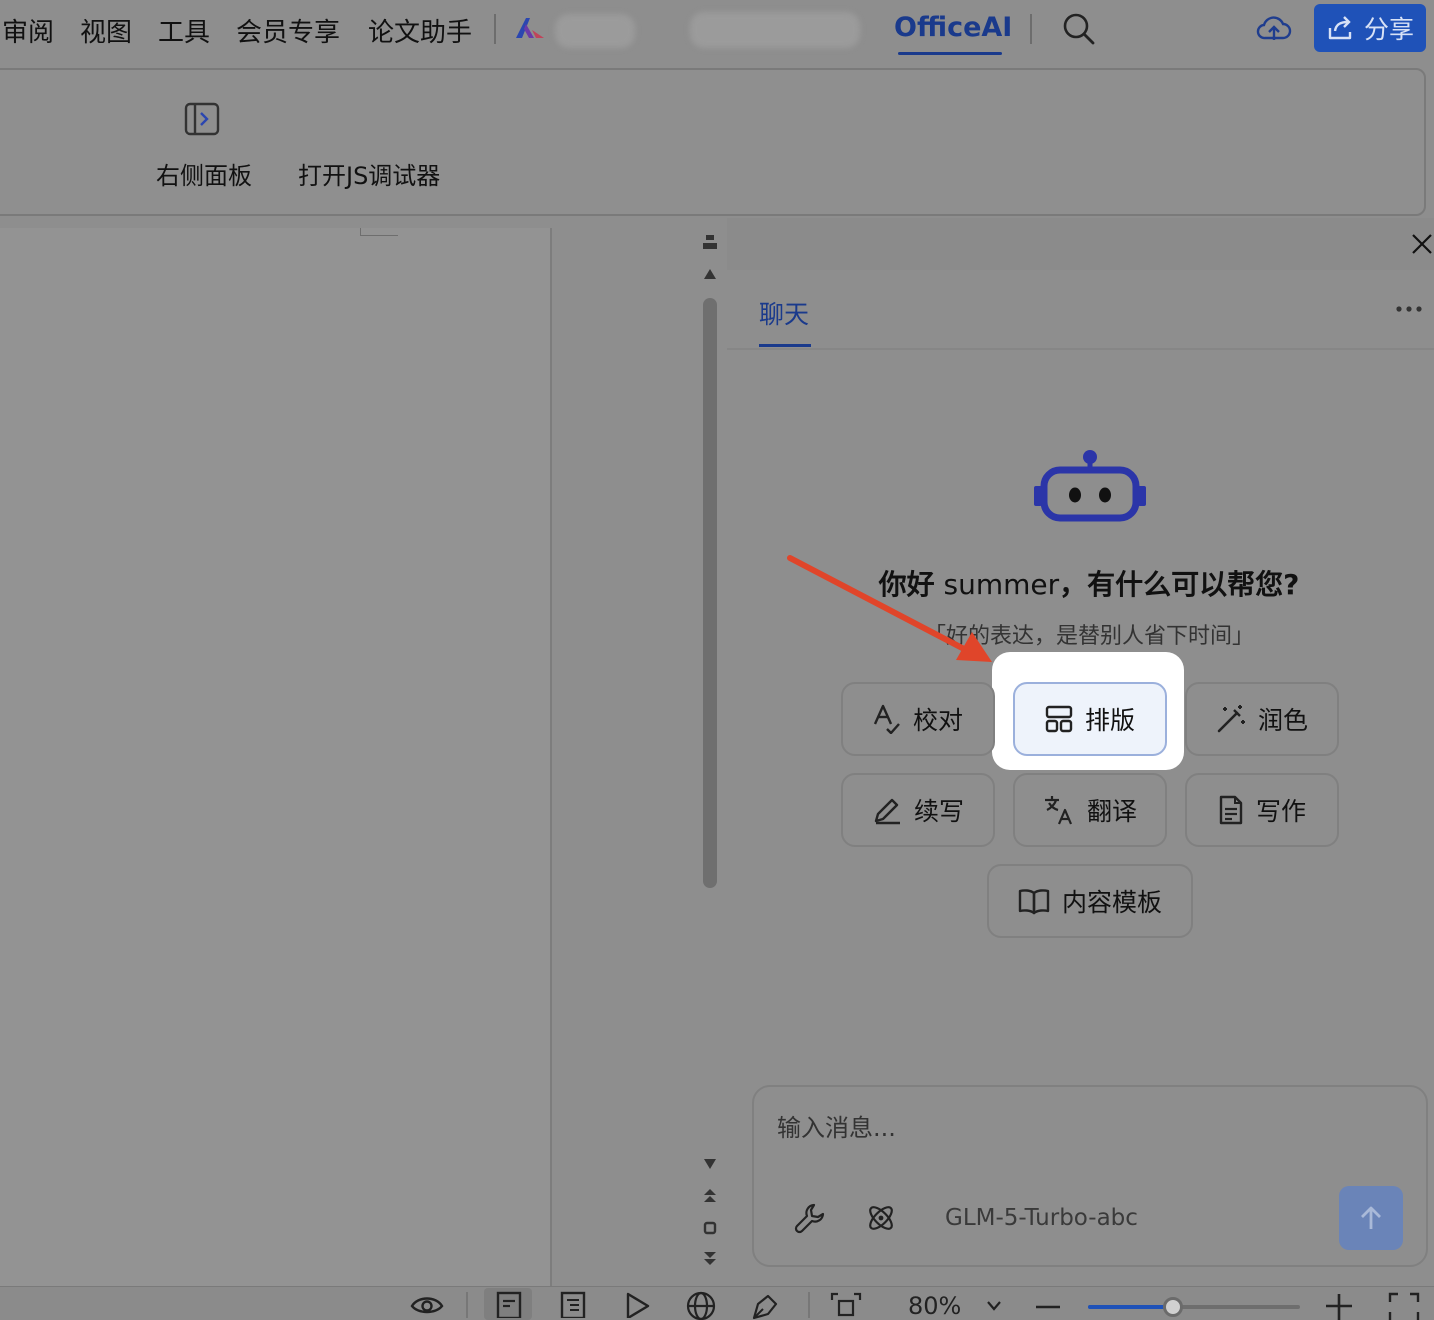 Image resolution: width=1434 pixels, height=1320 pixels. Describe the element at coordinates (701, 1305) in the screenshot. I see `web-layout-globe-icon` at that location.